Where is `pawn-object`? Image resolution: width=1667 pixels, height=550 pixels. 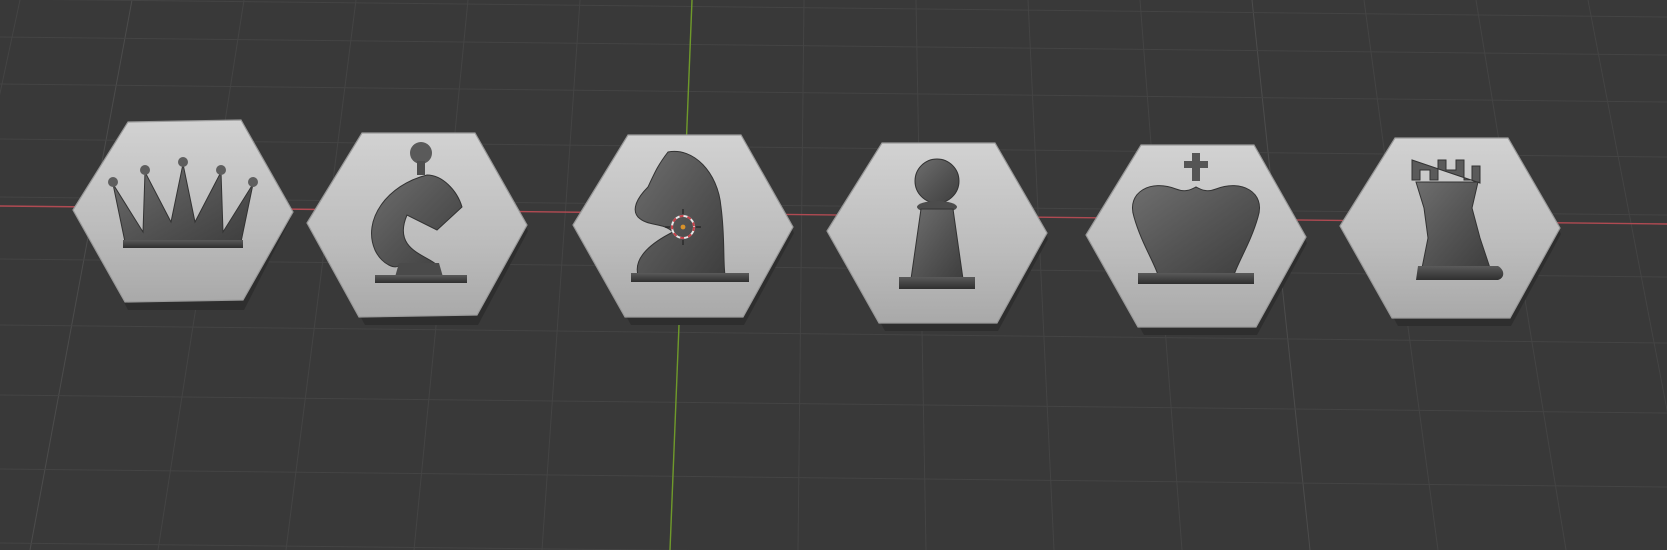
pawn-object is located at coordinates (937, 236).